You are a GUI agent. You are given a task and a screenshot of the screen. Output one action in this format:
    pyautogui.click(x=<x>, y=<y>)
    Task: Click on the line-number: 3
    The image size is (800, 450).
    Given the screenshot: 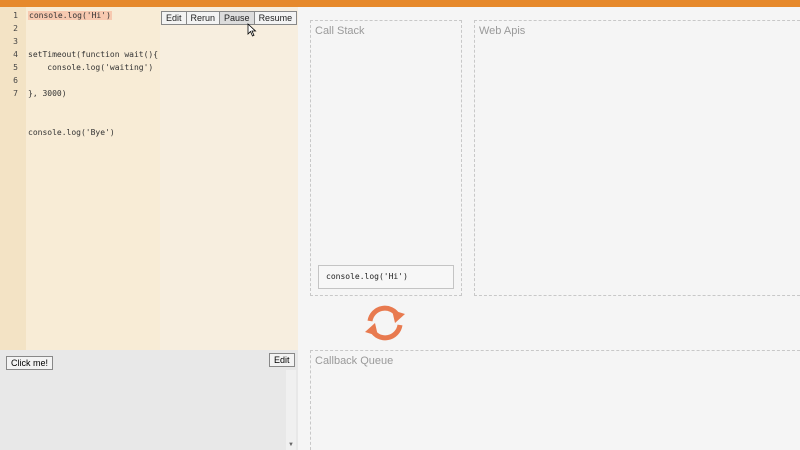 What is the action you would take?
    pyautogui.click(x=15, y=41)
    